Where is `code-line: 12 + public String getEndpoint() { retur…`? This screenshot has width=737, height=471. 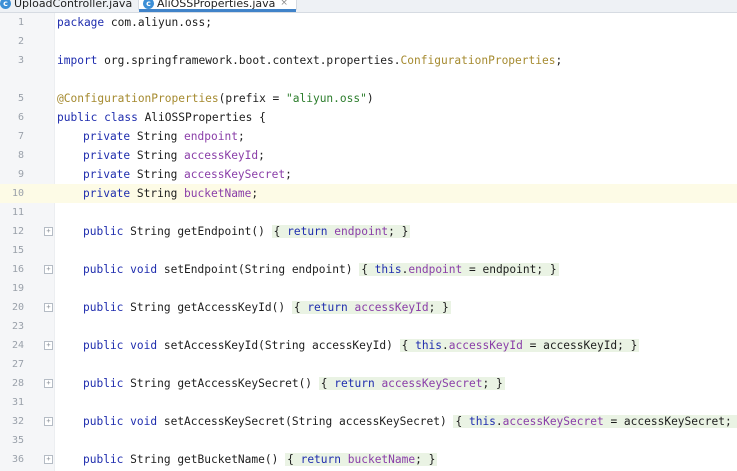 code-line: 12 + public String getEndpoint() { retur… is located at coordinates (368, 231).